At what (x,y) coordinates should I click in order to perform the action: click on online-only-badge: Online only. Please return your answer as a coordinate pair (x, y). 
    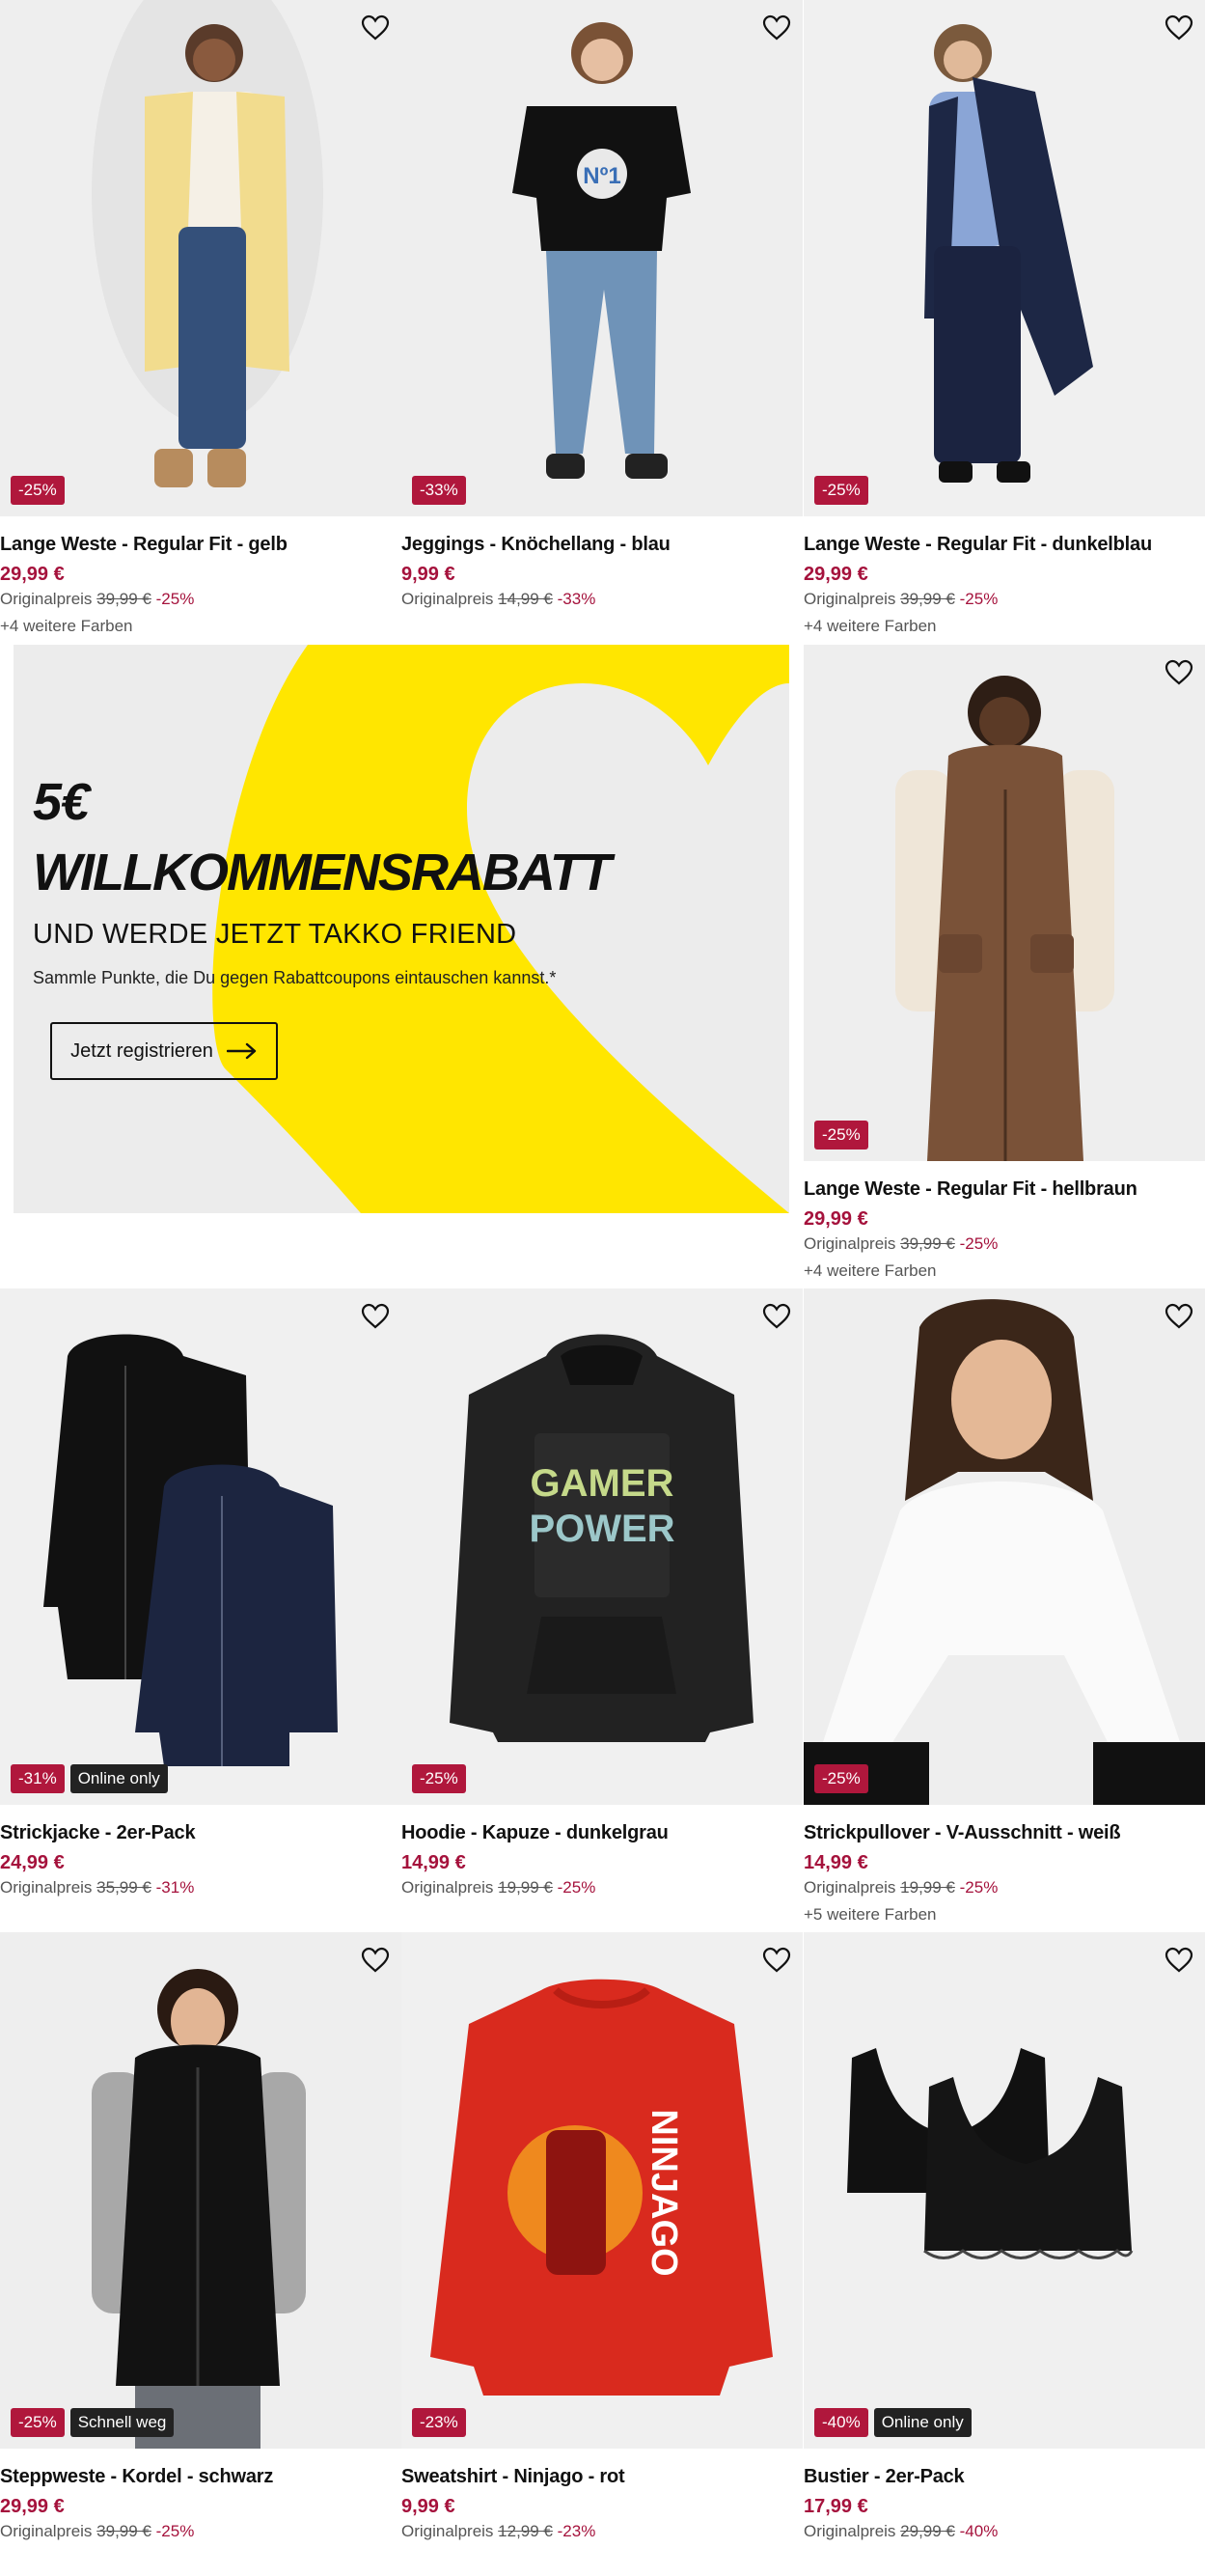
    Looking at the image, I should click on (922, 2422).